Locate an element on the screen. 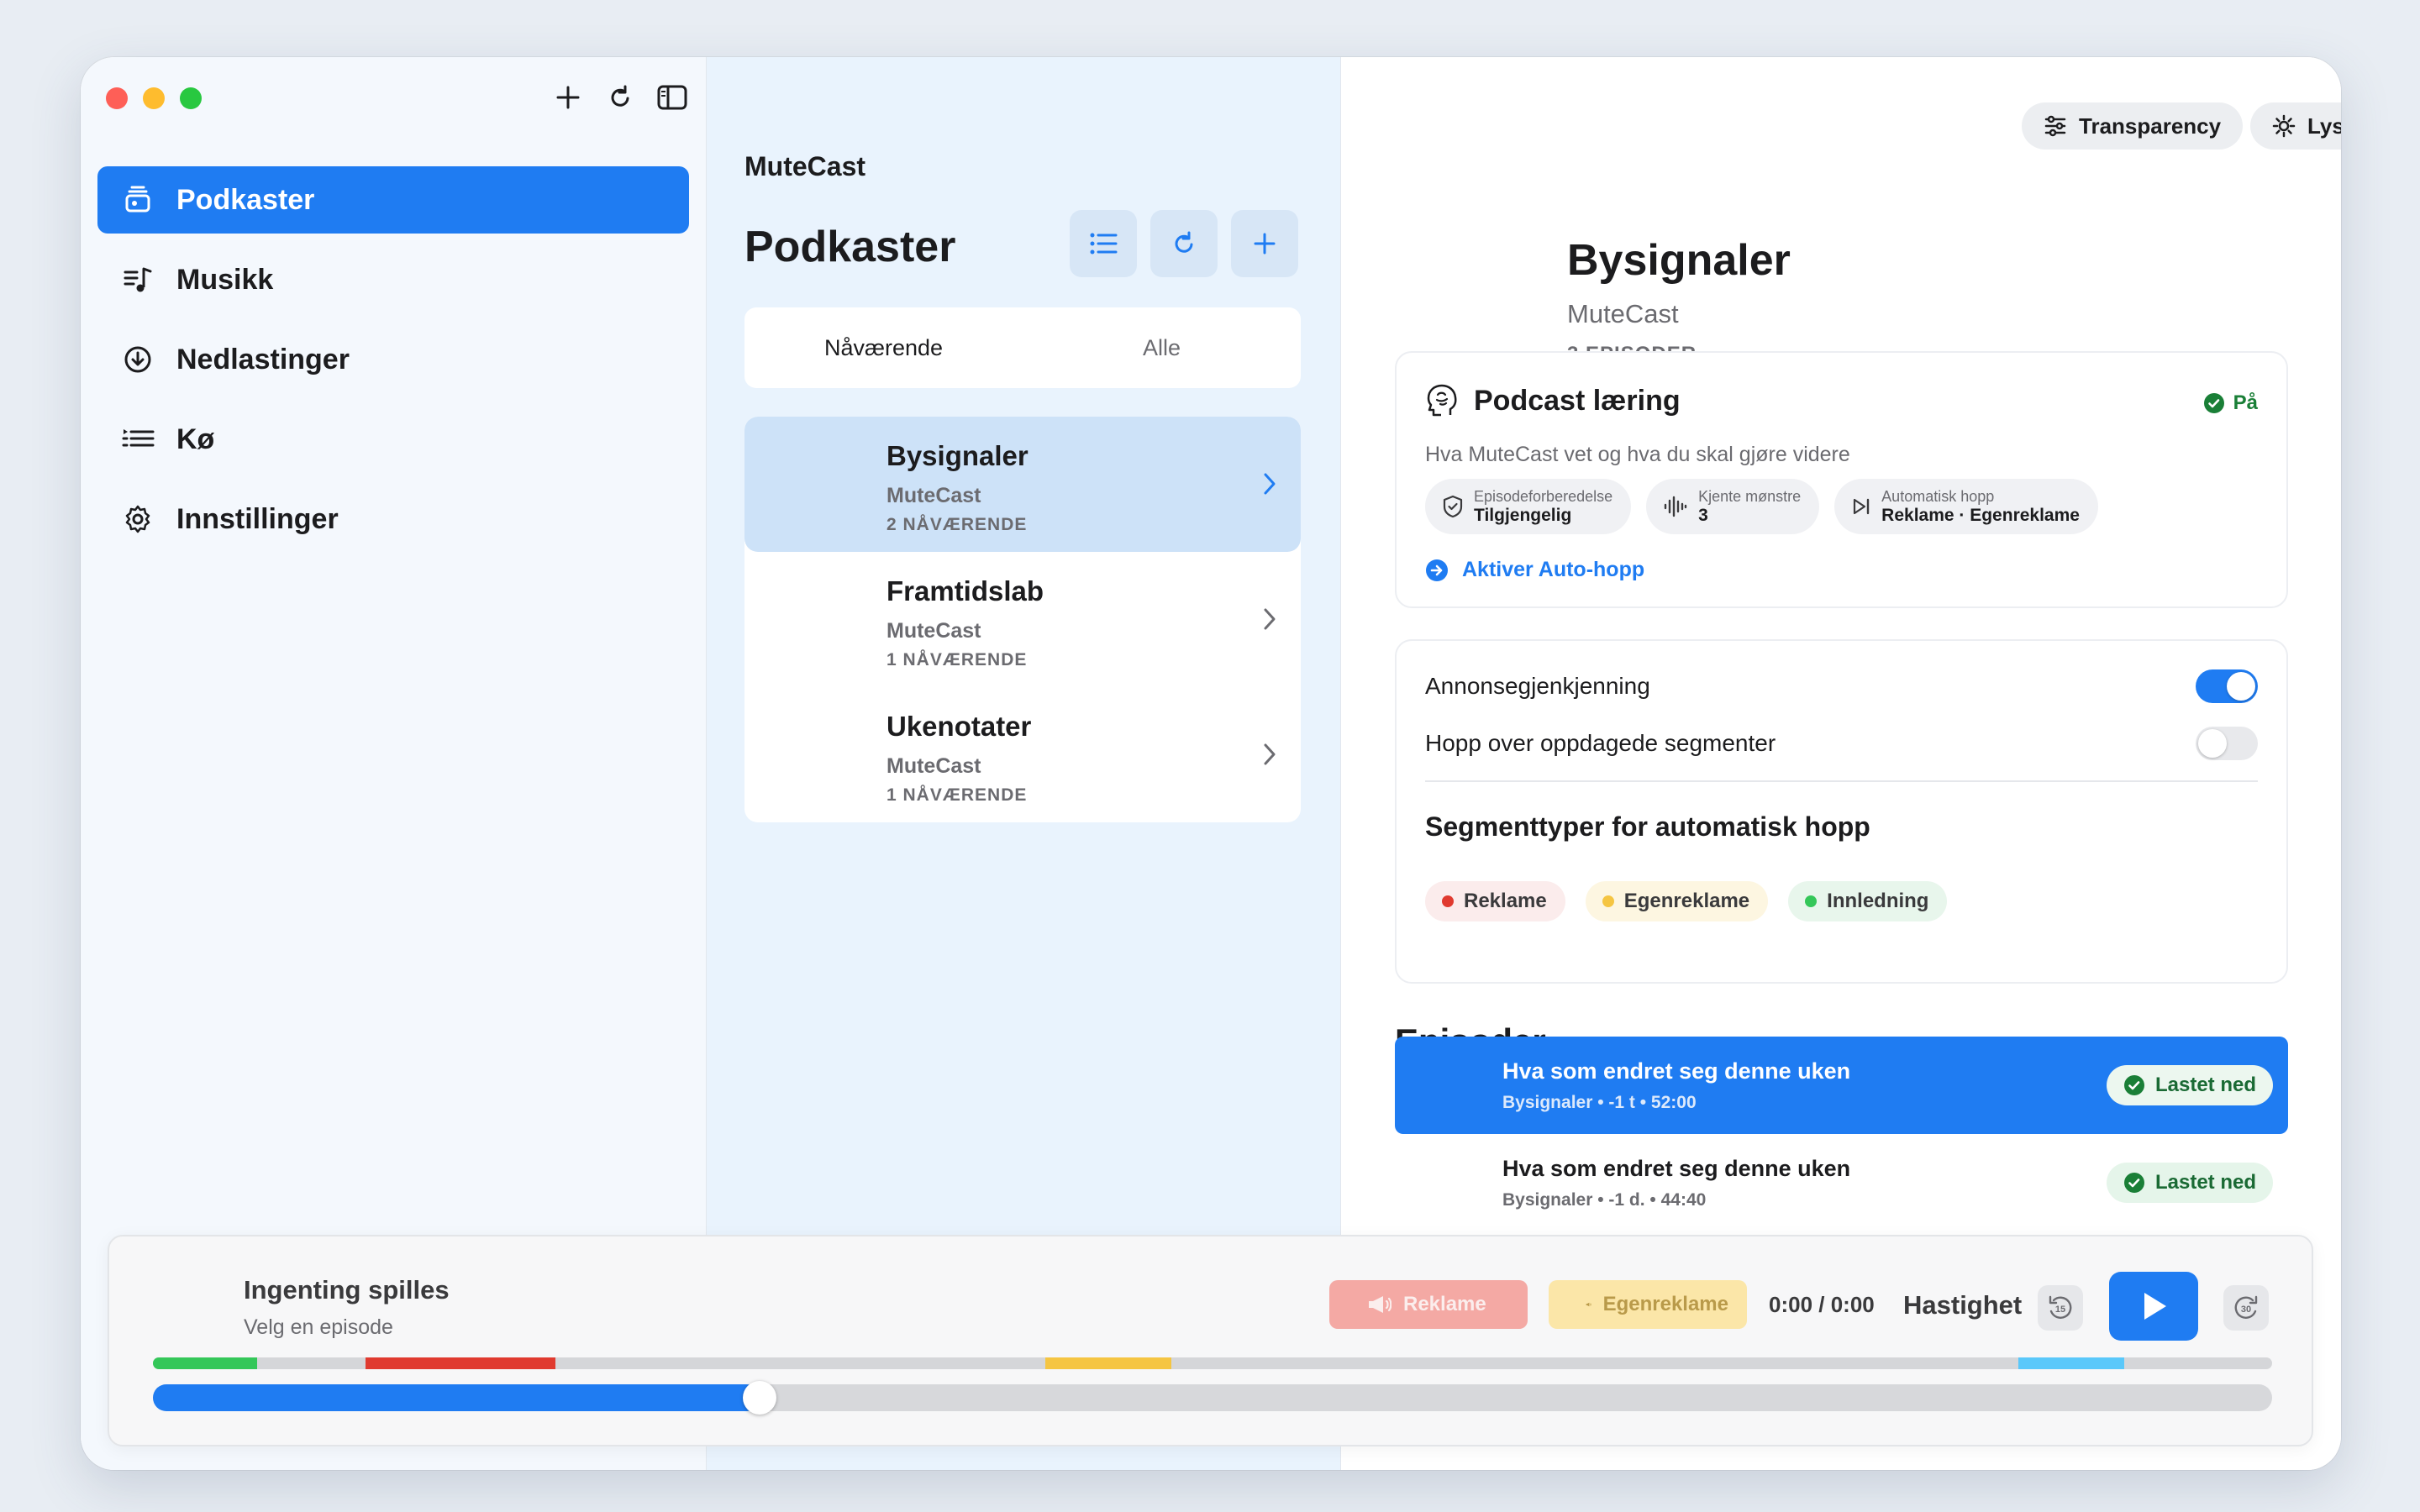 The image size is (2420, 1512). skip-ad-button: Reklame is located at coordinates (1428, 1304).